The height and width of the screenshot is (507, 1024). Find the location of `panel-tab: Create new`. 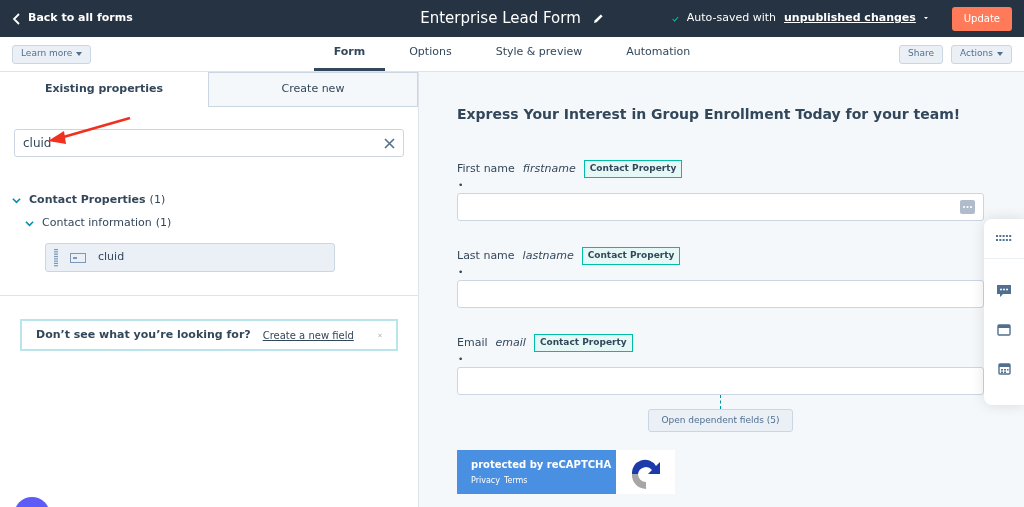

panel-tab: Create new is located at coordinates (313, 89).